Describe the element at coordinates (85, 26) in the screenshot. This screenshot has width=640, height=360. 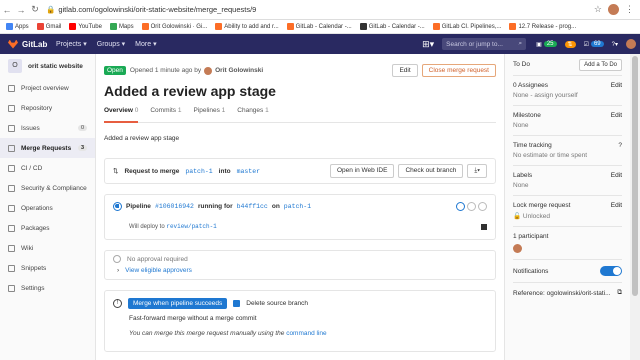
I see `bookmark-item: YouTube` at that location.